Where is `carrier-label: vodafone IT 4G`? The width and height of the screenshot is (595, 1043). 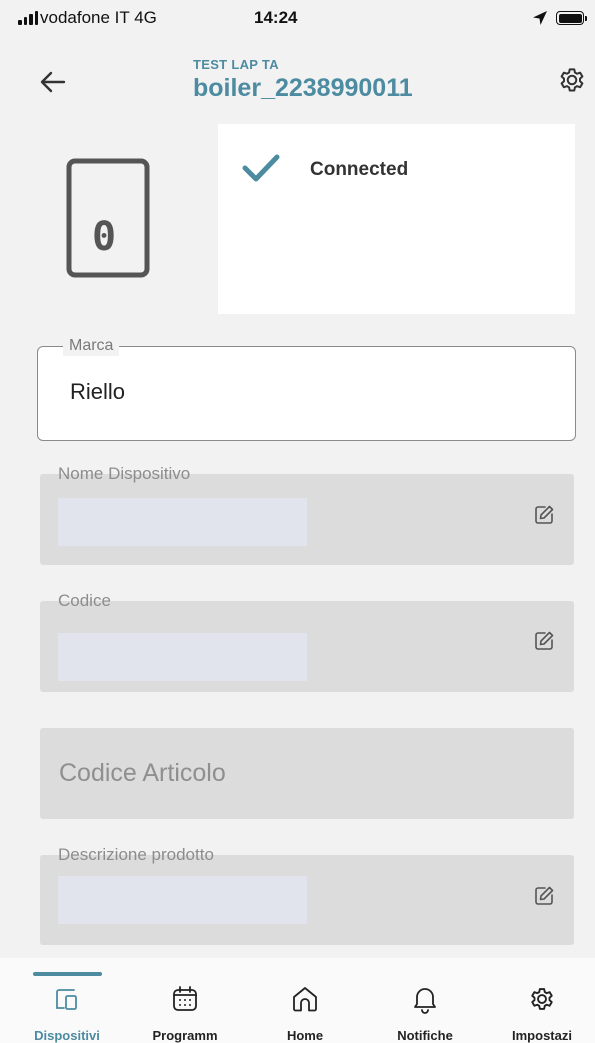
carrier-label: vodafone IT 4G is located at coordinates (98, 17).